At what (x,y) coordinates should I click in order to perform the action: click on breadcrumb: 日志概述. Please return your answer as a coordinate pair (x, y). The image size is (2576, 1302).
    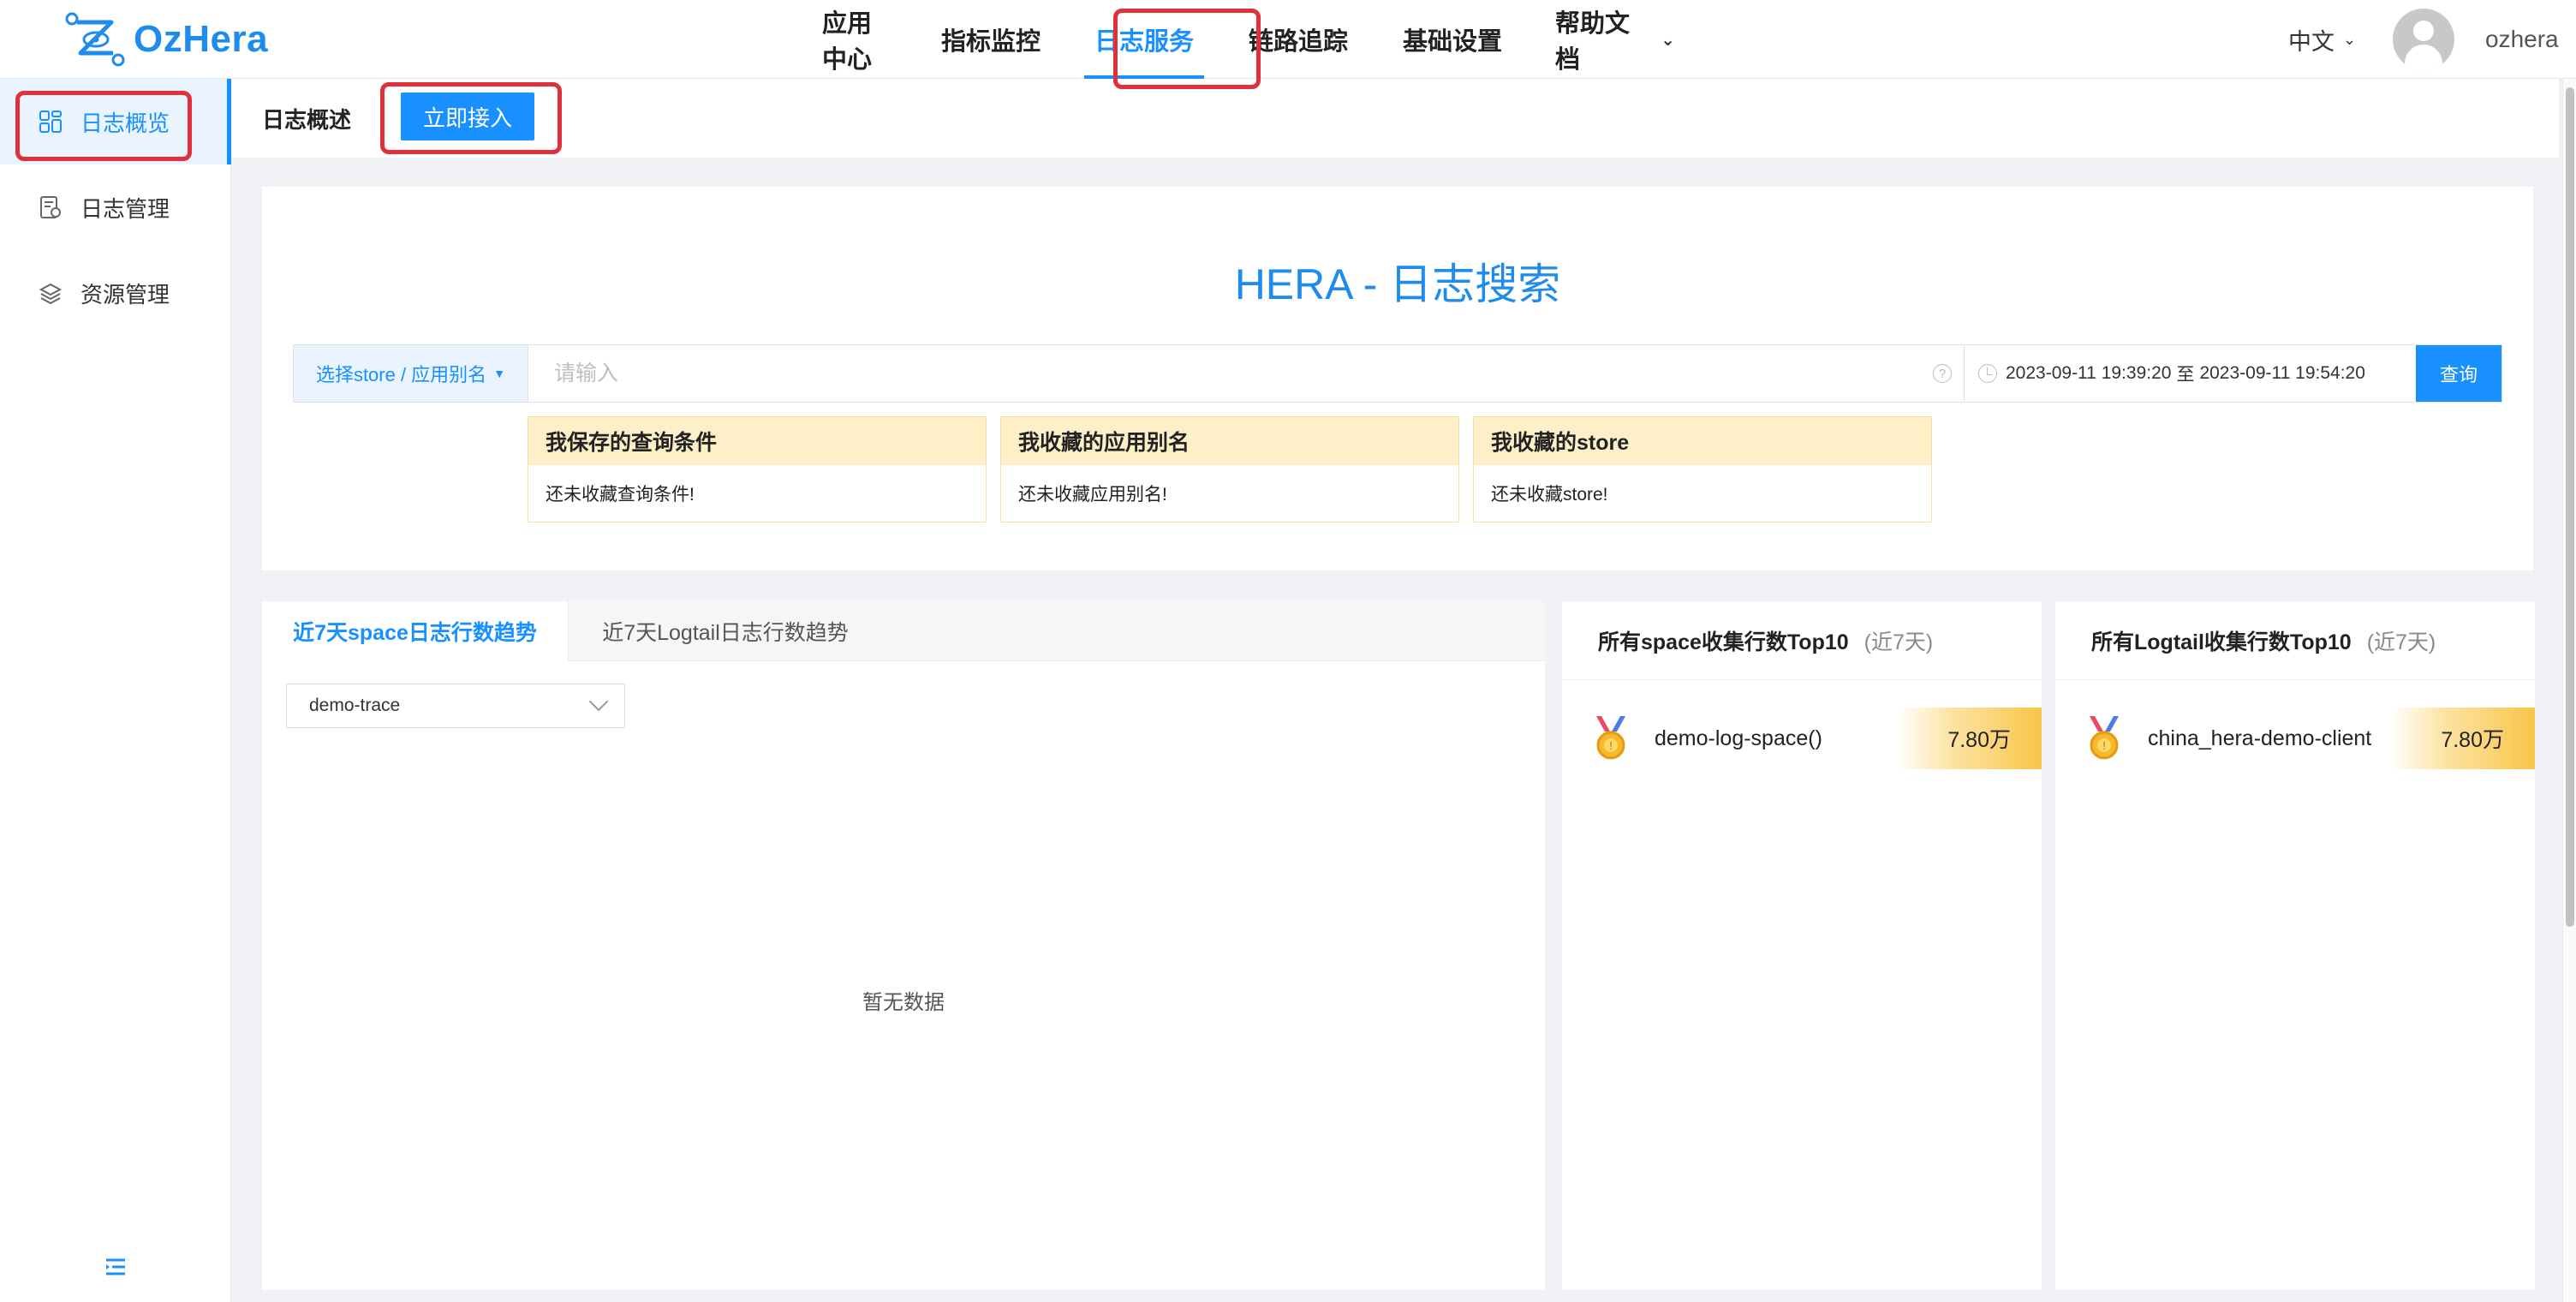
    Looking at the image, I should click on (307, 120).